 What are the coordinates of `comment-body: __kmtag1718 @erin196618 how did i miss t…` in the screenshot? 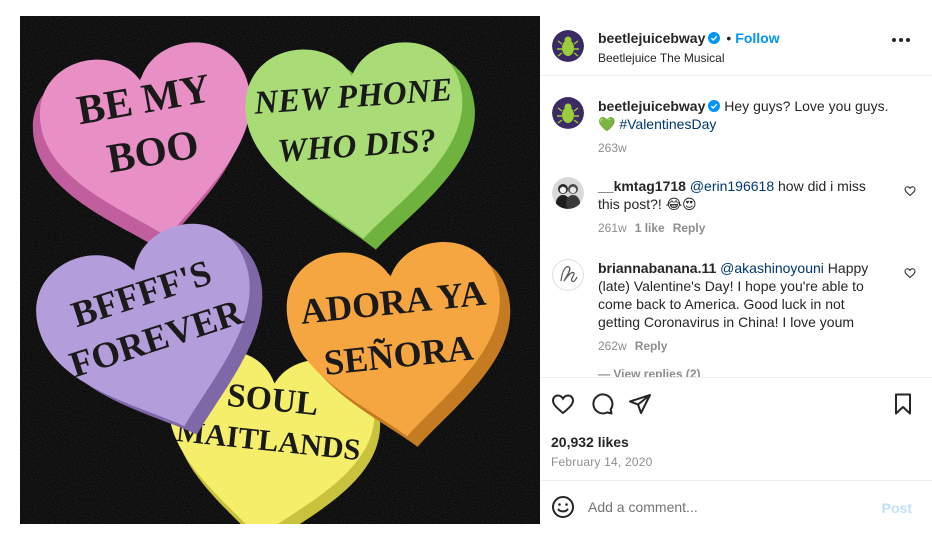 It's located at (744, 206).